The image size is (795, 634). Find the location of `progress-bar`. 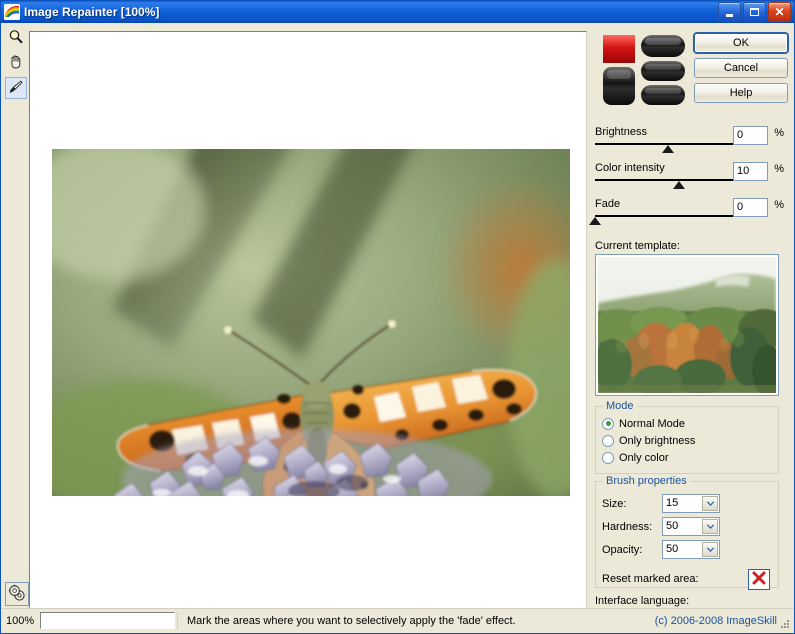

progress-bar is located at coordinates (107, 620).